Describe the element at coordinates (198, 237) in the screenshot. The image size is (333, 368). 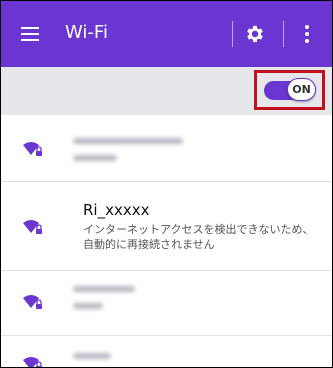
I see `network-status: インターネットアクセスを検出できないため、自動的に再接続されません` at that location.